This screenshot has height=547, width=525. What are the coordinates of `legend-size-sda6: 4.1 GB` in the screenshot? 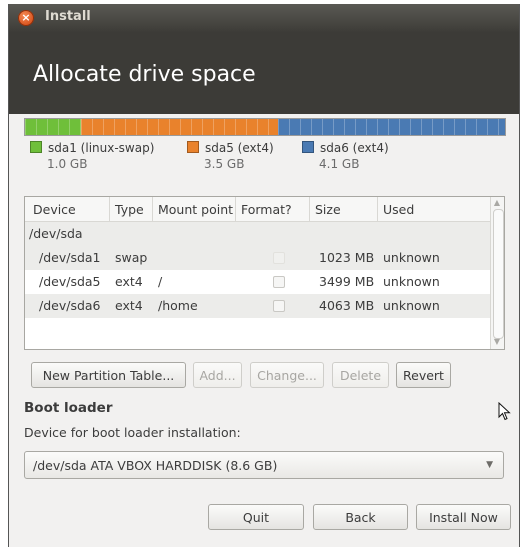 It's located at (339, 164).